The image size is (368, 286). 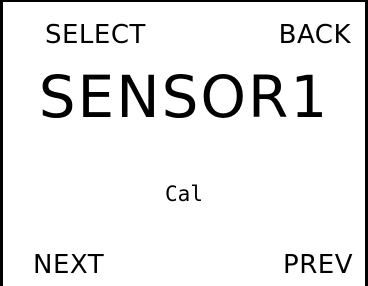 I want to click on back-softkey: BACK, so click(x=315, y=35).